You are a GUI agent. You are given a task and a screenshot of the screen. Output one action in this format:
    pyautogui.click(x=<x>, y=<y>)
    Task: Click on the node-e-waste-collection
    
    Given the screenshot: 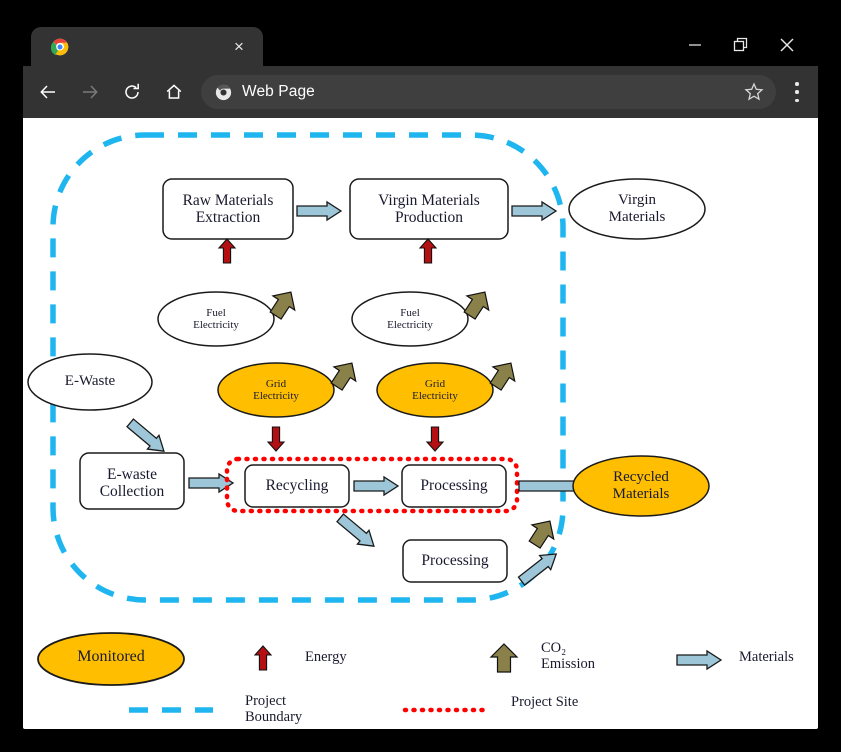 What is the action you would take?
    pyautogui.click(x=132, y=481)
    